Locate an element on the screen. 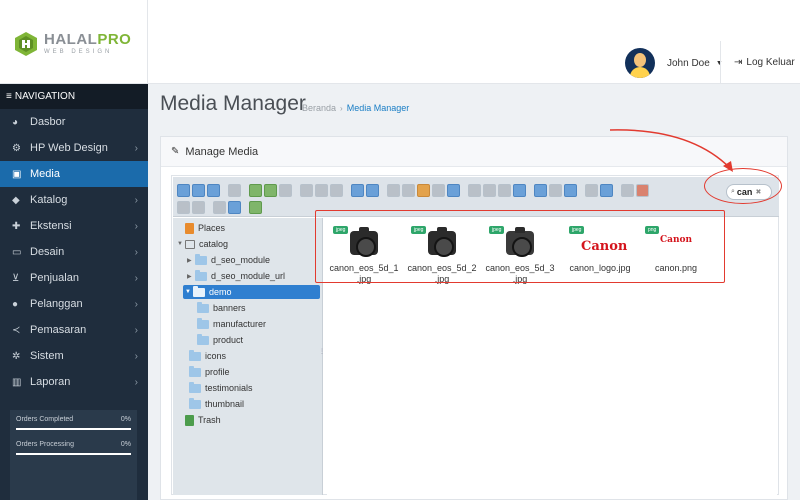 Image resolution: width=800 pixels, height=500 pixels. new-folder-button is located at coordinates (255, 190).